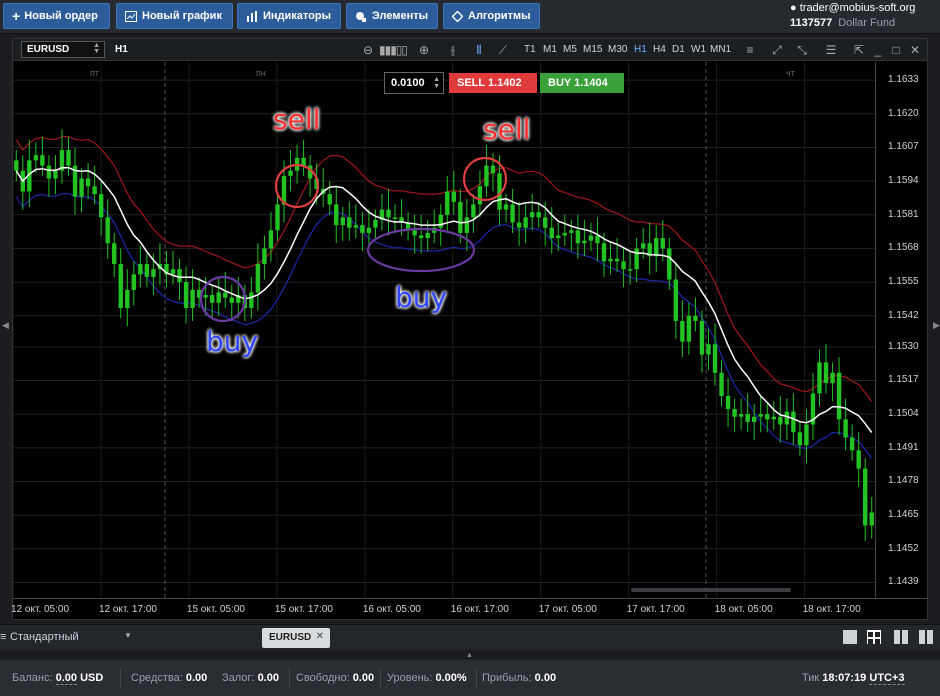 The height and width of the screenshot is (696, 940). Describe the element at coordinates (887, 678) in the screenshot. I see `timezone-select: UTC+3` at that location.